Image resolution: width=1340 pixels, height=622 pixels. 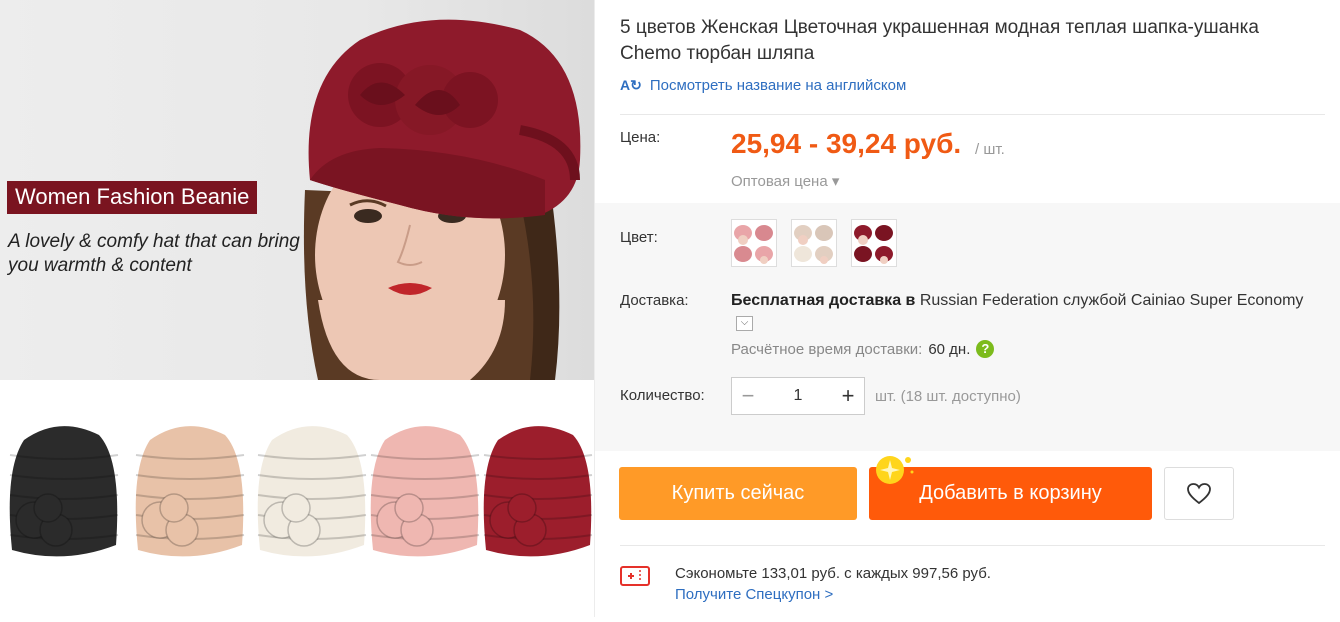 I want to click on translate-title-link: A↻ Посмотреть название на английском, so click(x=763, y=85).